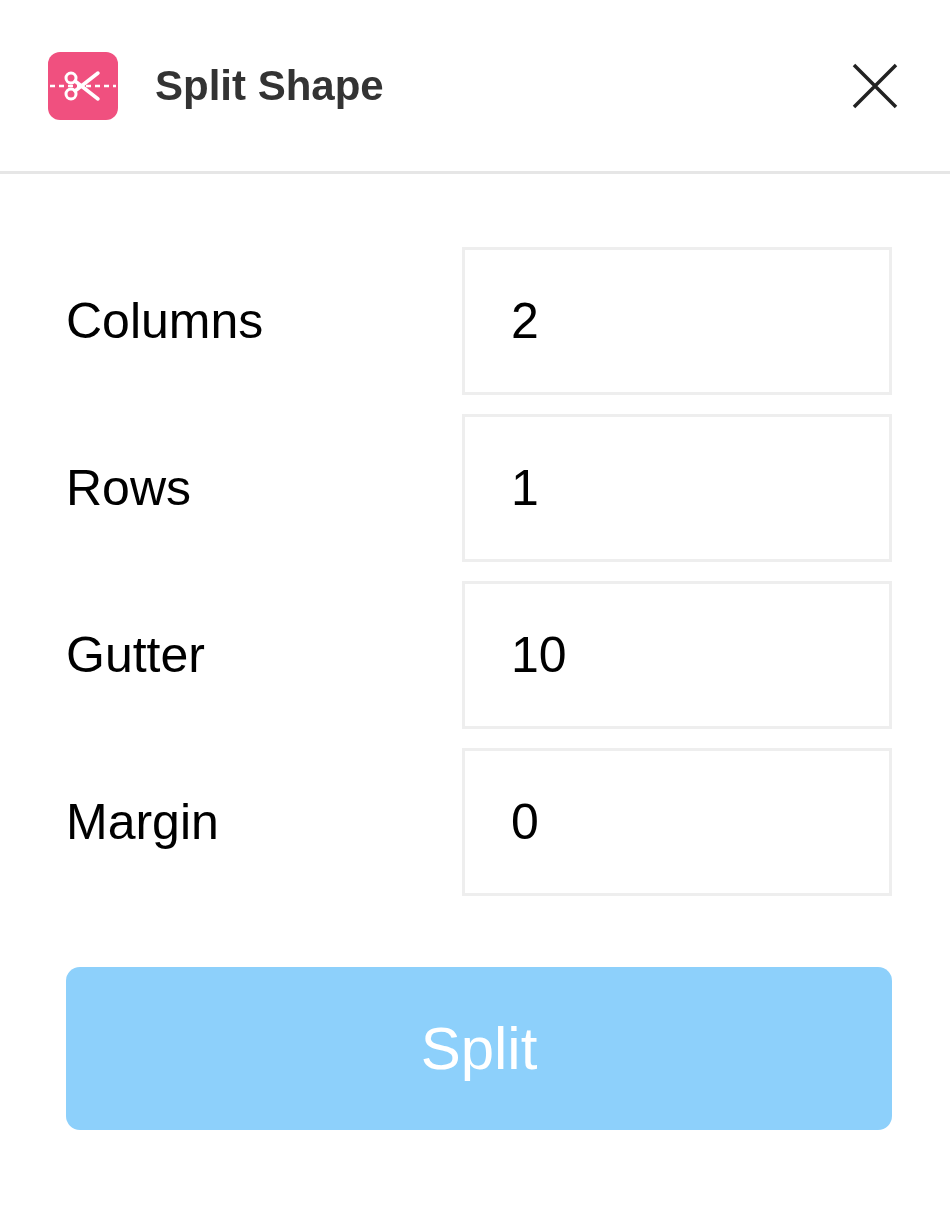  What do you see at coordinates (677, 488) in the screenshot?
I see `input-field: 1` at bounding box center [677, 488].